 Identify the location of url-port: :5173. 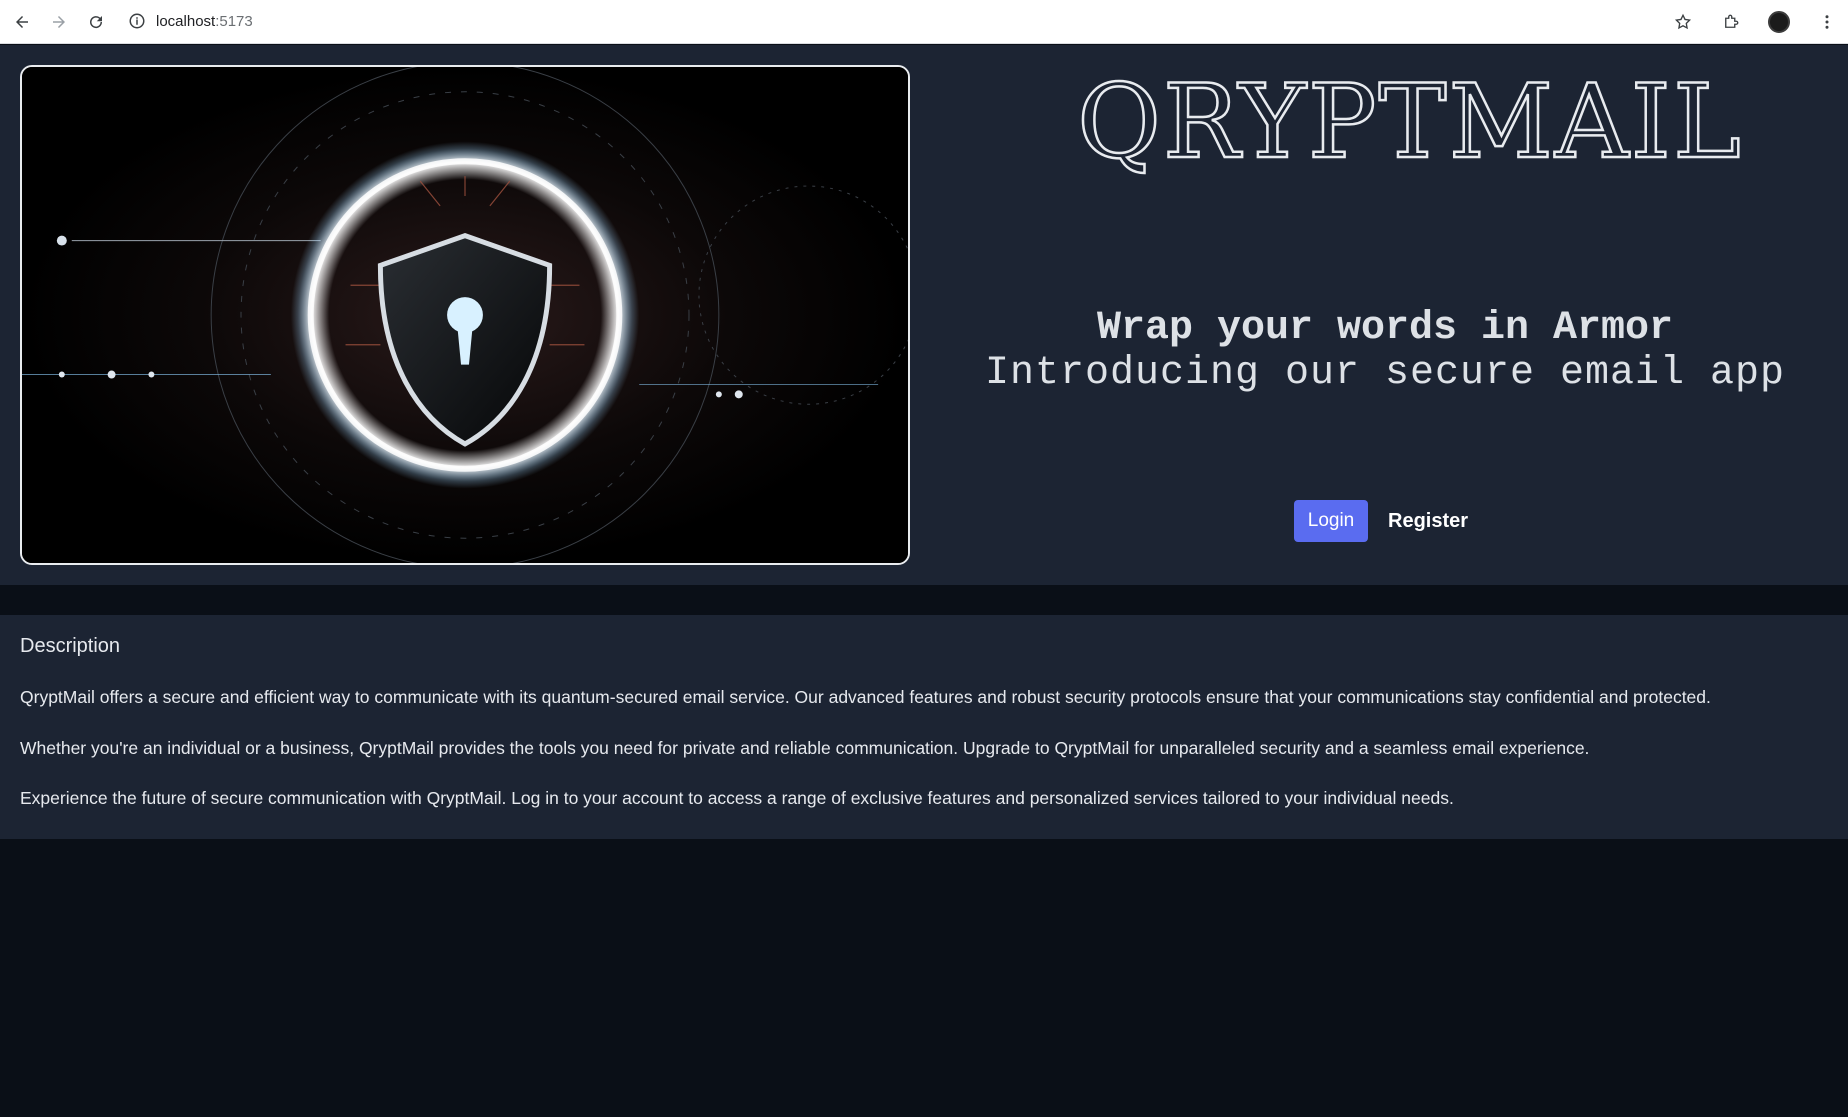
(234, 21).